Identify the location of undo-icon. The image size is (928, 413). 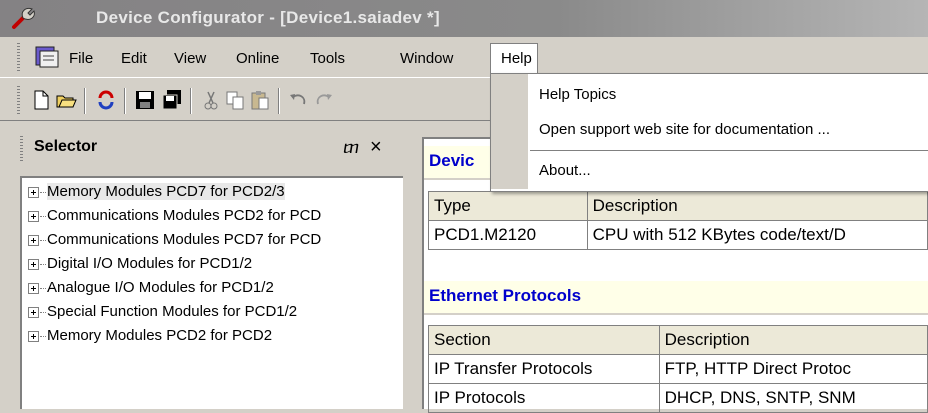
(298, 100).